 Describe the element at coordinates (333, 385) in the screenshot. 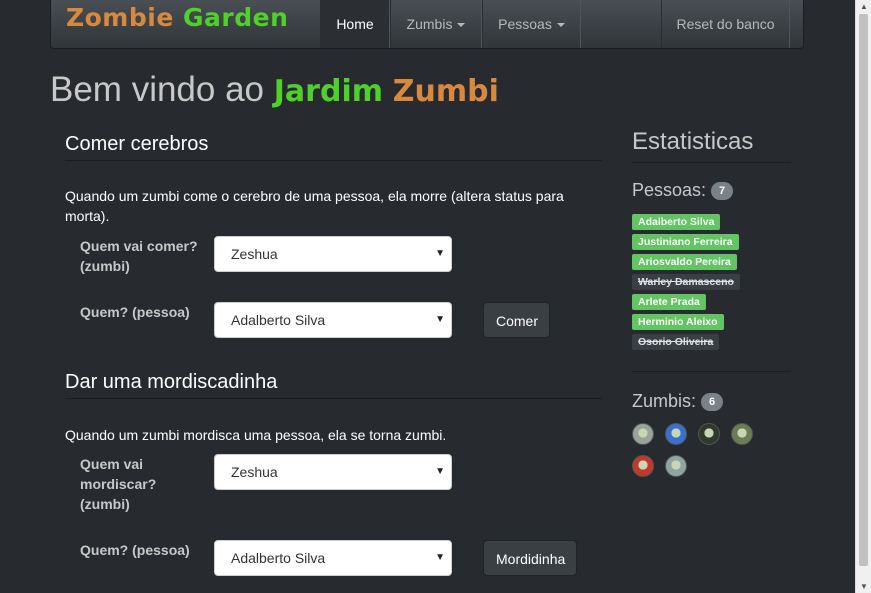

I see `section-bite-title: Dar uma mordiscadinha` at that location.